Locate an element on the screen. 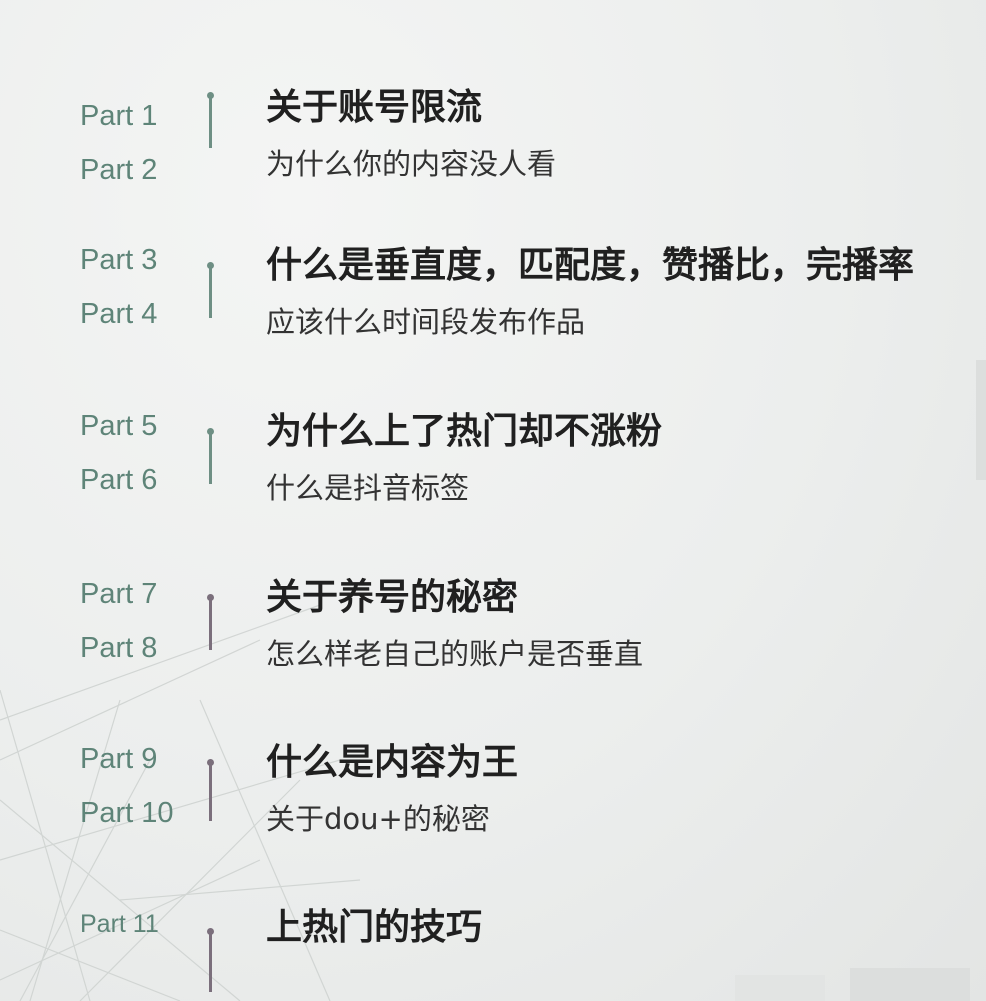  part-label: Part 8 is located at coordinates (119, 648).